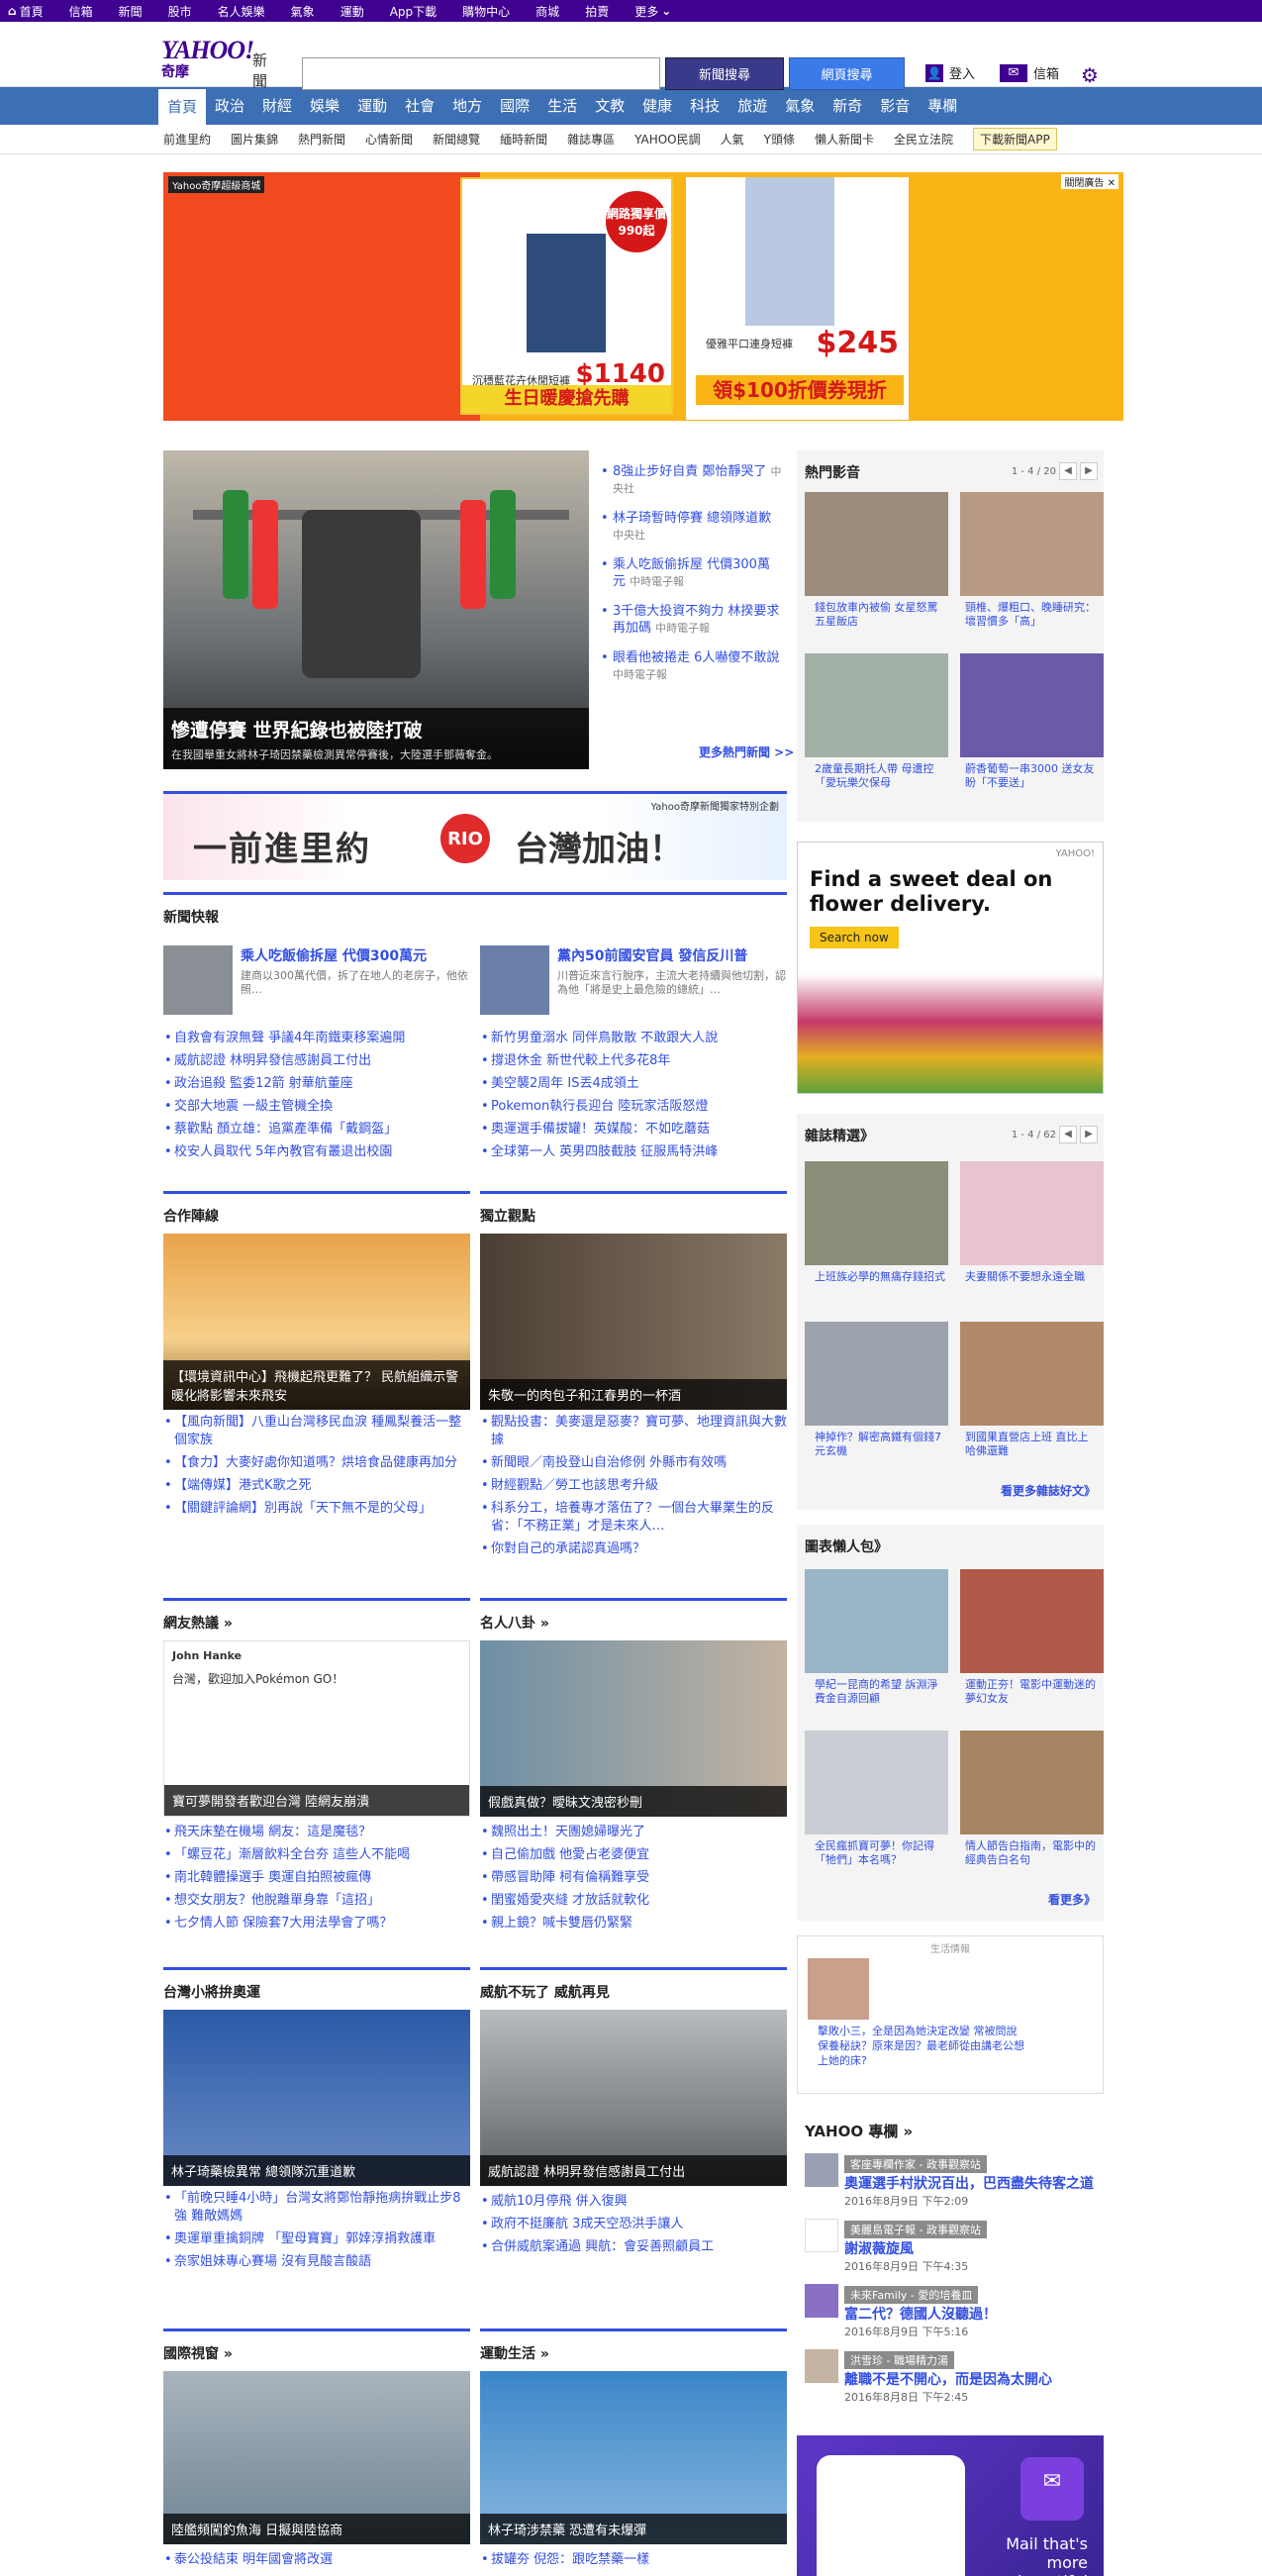 The image size is (1262, 2576). I want to click on download-app-button: 下載新聞APP, so click(1015, 139).